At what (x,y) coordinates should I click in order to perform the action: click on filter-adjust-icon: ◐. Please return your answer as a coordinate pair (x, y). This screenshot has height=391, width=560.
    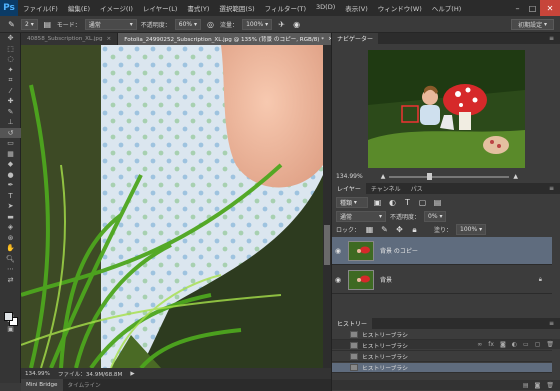
    Looking at the image, I should click on (392, 202).